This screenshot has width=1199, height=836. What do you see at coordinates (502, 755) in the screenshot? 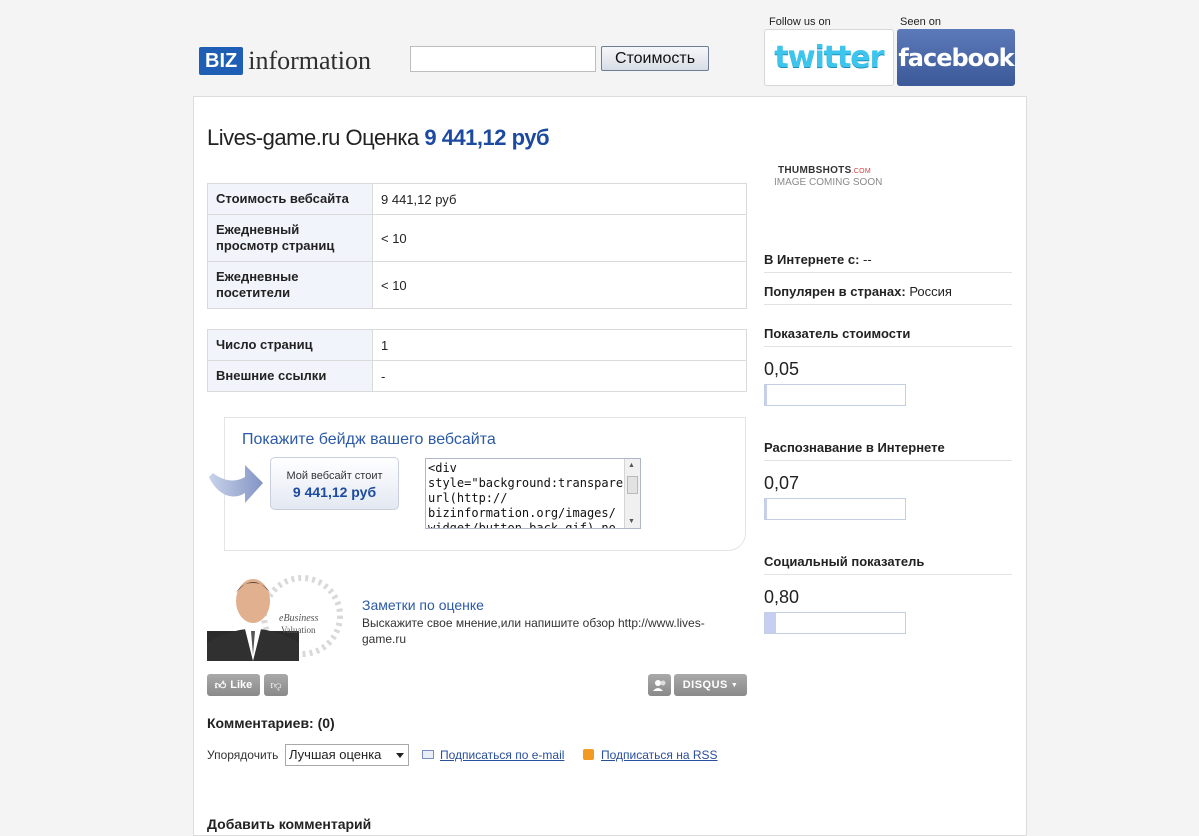
I see `subscribe-email-link: Подписаться по e-mail` at bounding box center [502, 755].